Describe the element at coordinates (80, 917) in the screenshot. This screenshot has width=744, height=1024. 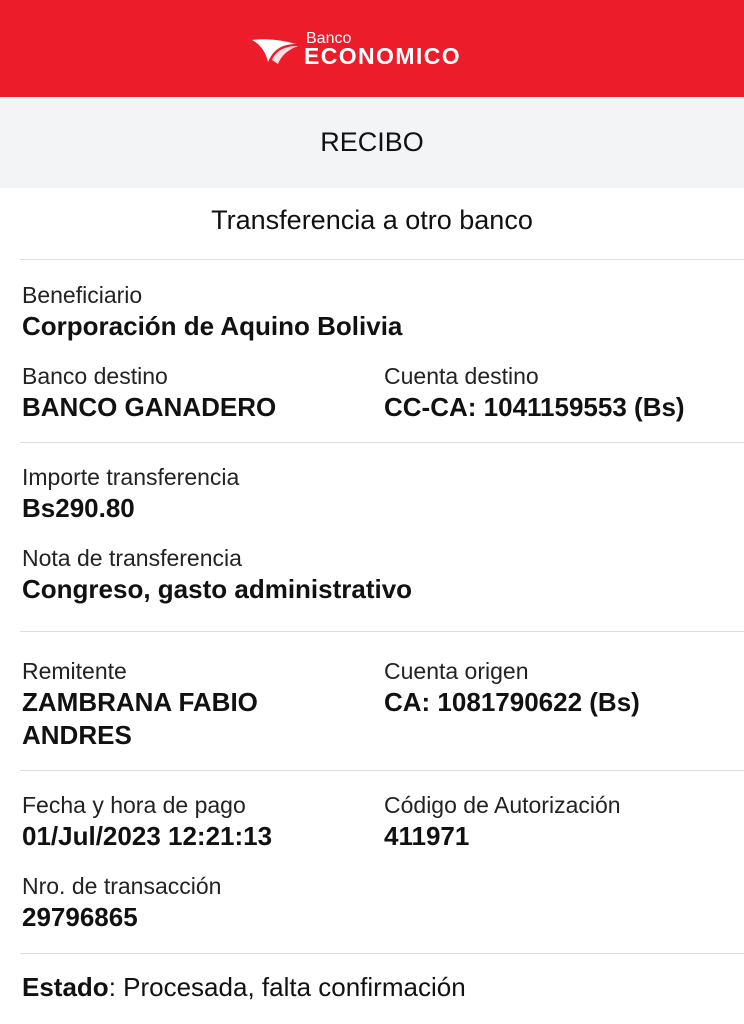
I see `transaction-number-value: 29796865` at that location.